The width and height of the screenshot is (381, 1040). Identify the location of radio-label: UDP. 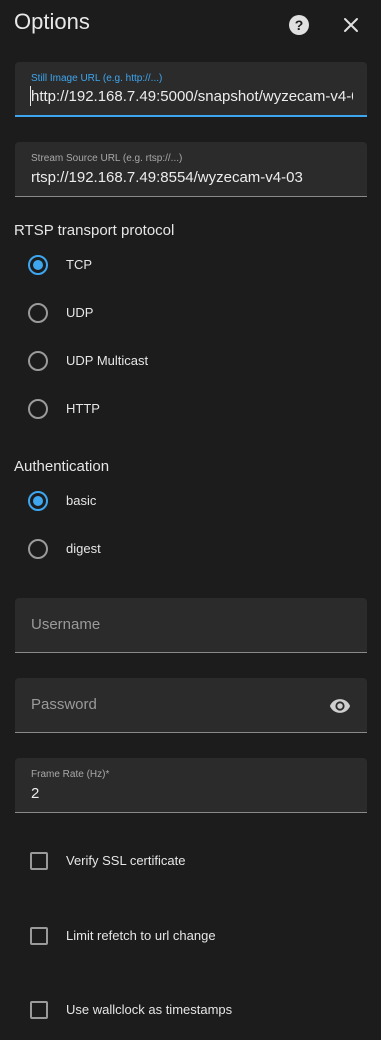
(80, 312).